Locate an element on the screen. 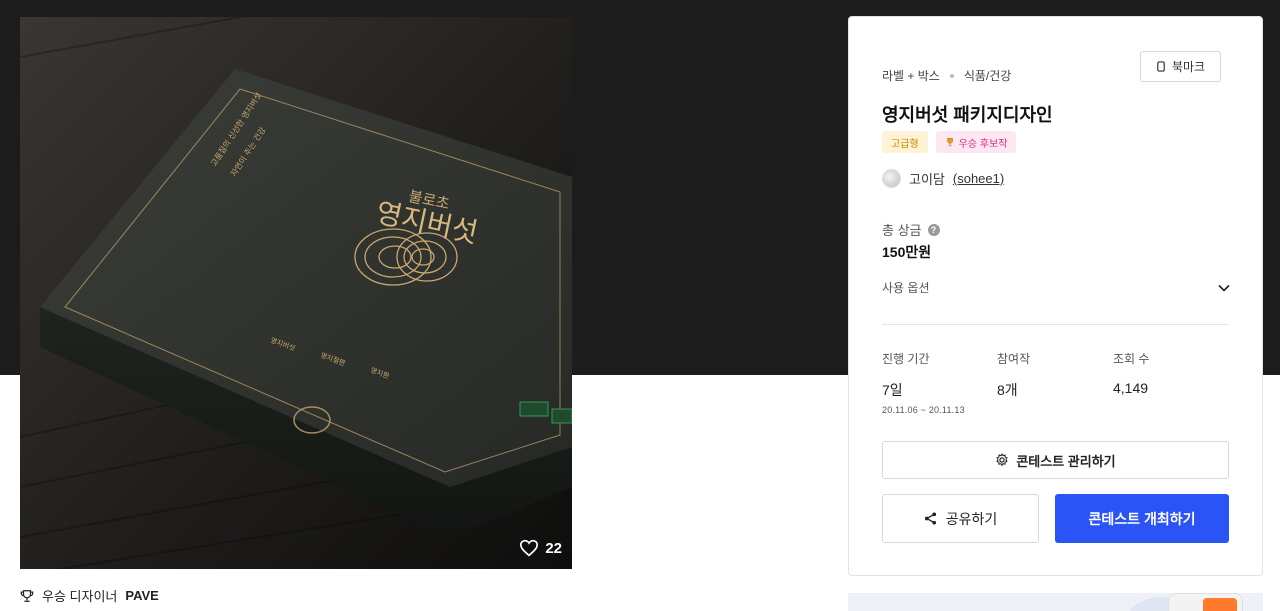 This screenshot has width=1280, height=611. like-button: 22 is located at coordinates (540, 548).